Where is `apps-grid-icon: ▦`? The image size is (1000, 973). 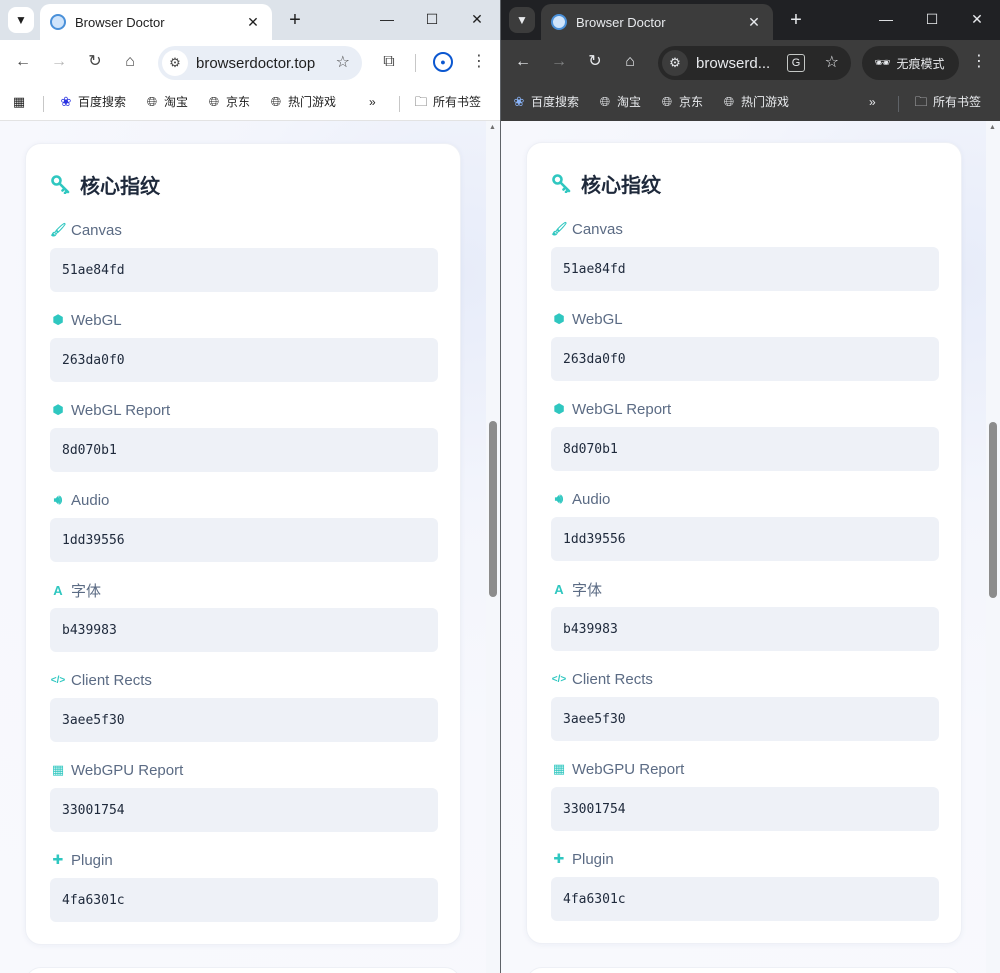
apps-grid-icon: ▦ is located at coordinates (21, 102).